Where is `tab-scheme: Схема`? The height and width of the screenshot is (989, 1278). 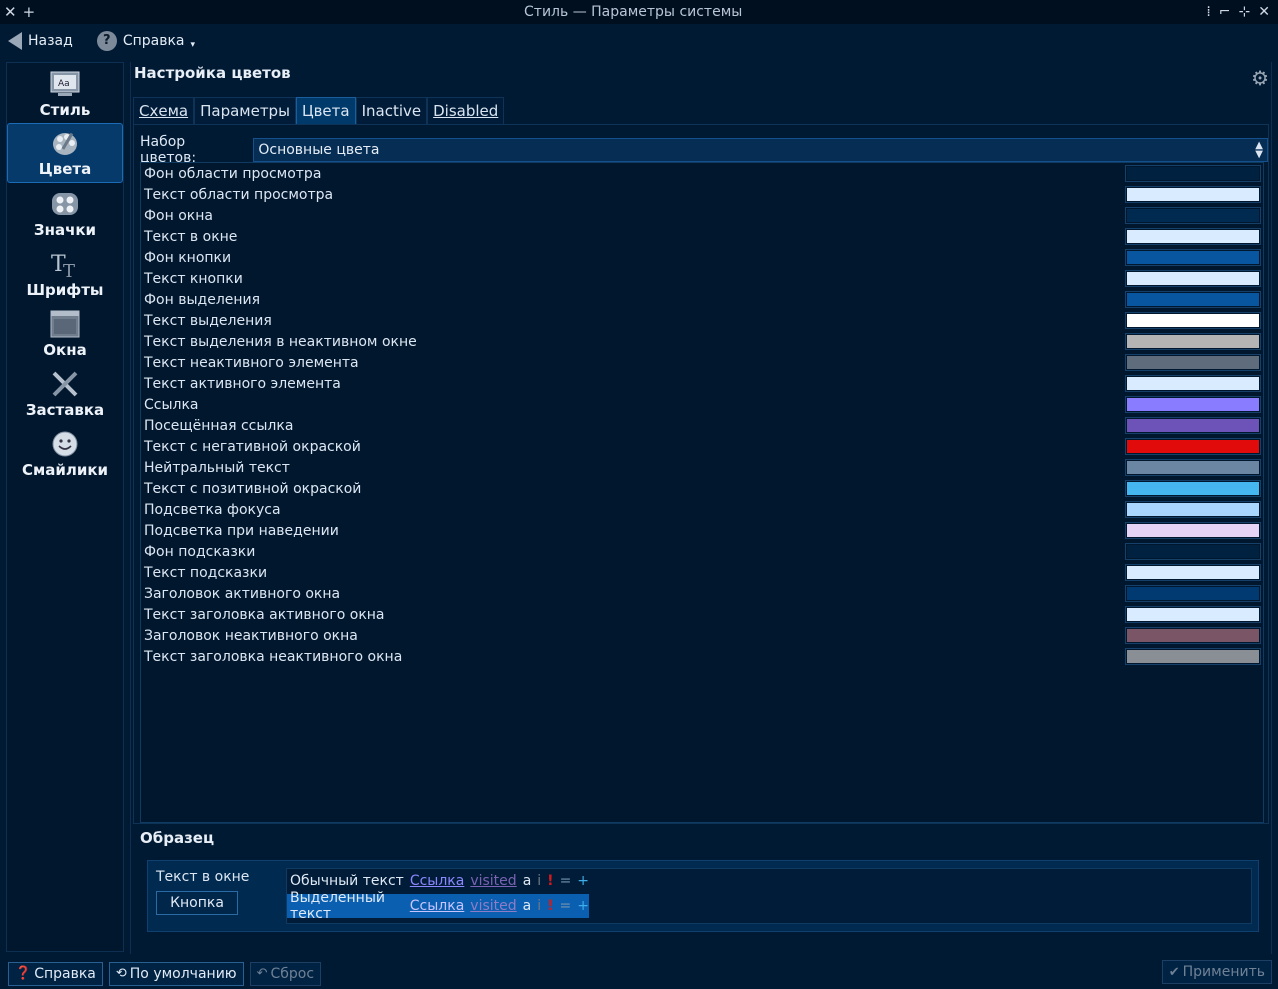
tab-scheme: Схема is located at coordinates (164, 111).